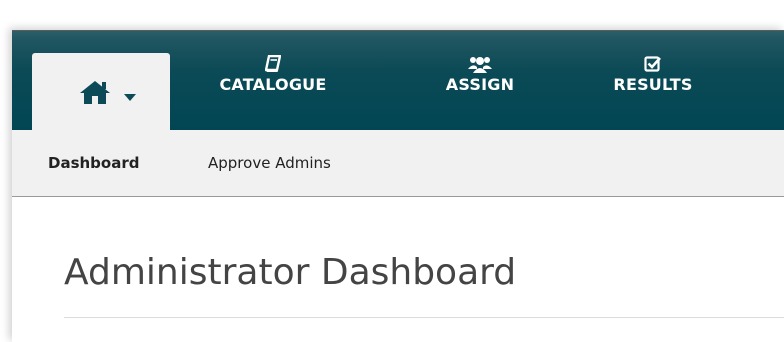 Image resolution: width=784 pixels, height=342 pixels. Describe the element at coordinates (93, 163) in the screenshot. I see `subnav-dashboard: Dashboard` at that location.